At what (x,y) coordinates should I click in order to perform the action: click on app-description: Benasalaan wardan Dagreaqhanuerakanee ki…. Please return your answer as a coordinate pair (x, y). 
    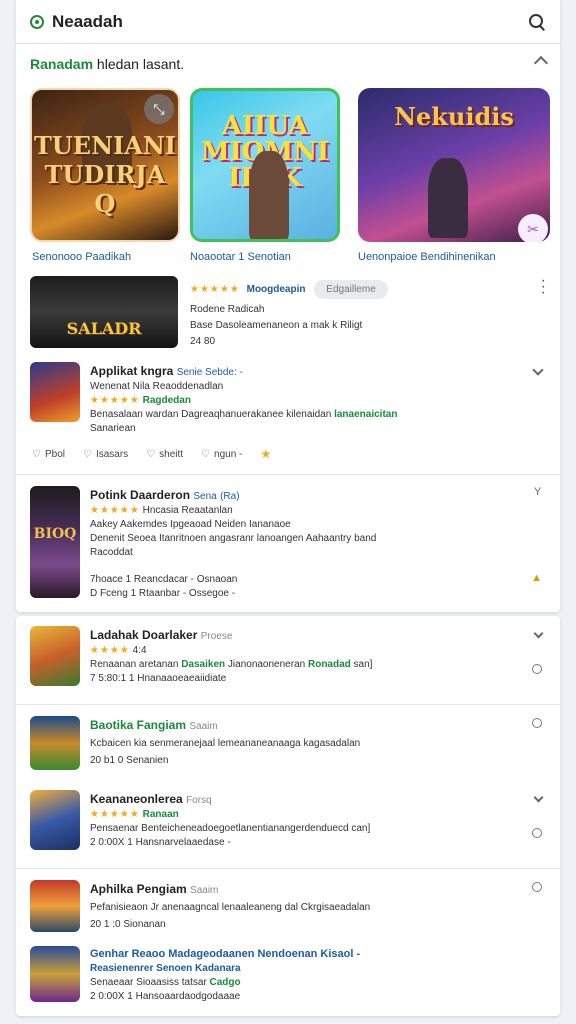
    Looking at the image, I should click on (211, 414).